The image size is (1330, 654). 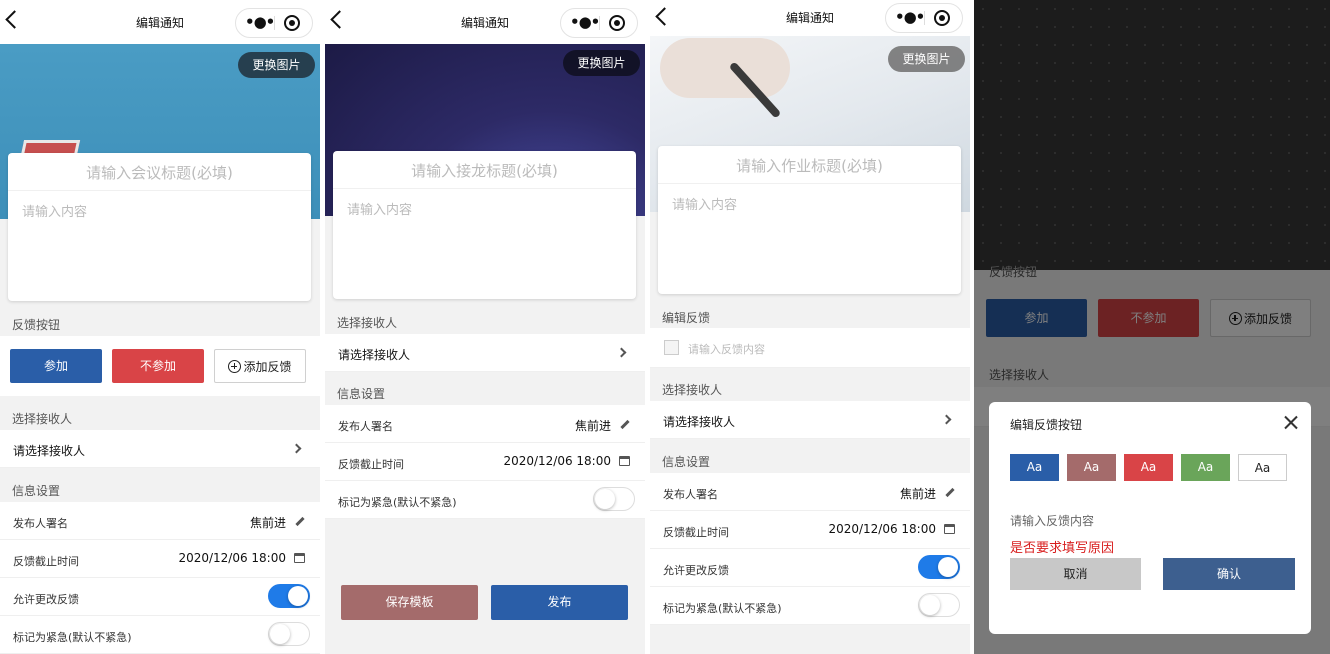 I want to click on feedback-input-row: 请输入反馈内容, so click(x=810, y=348).